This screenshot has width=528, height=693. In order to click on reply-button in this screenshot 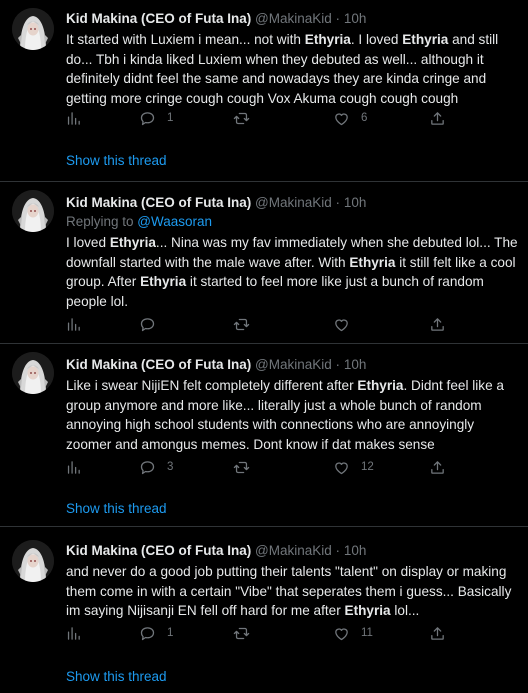, I will do `click(147, 324)`.